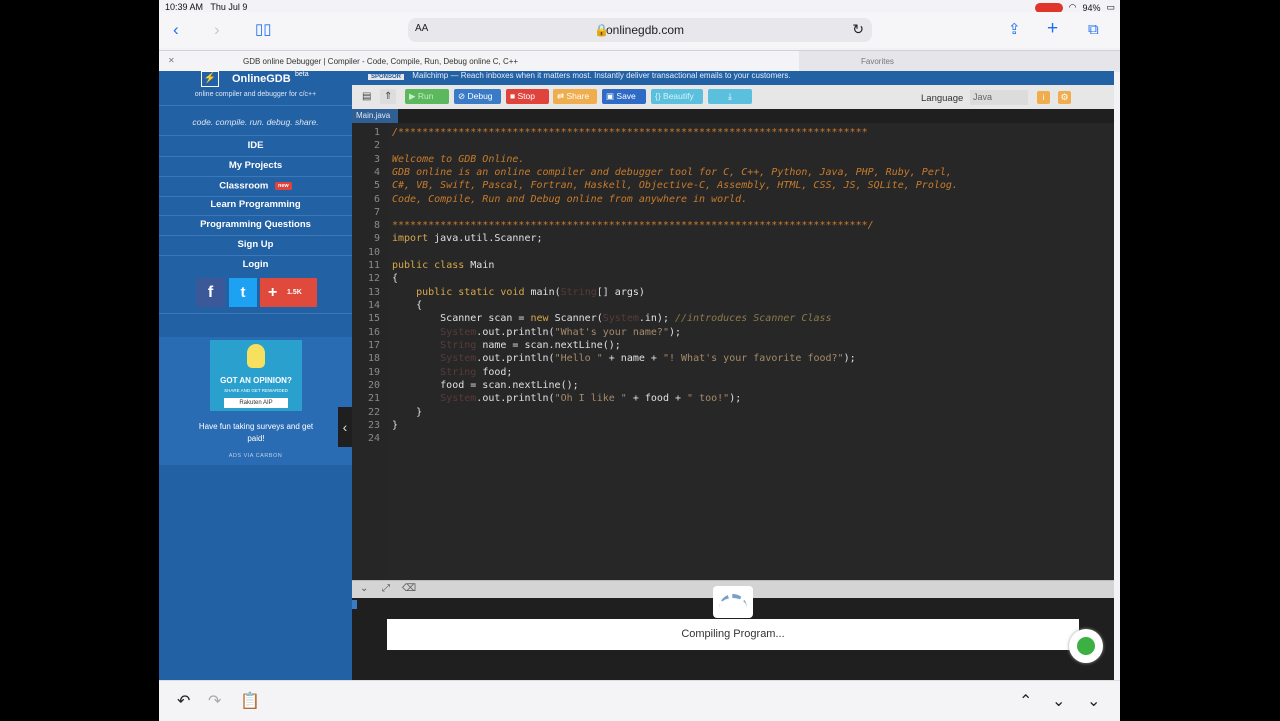 This screenshot has height=721, width=1280. Describe the element at coordinates (263, 30) in the screenshot. I see `bookmarks-icon: ▯▯` at that location.